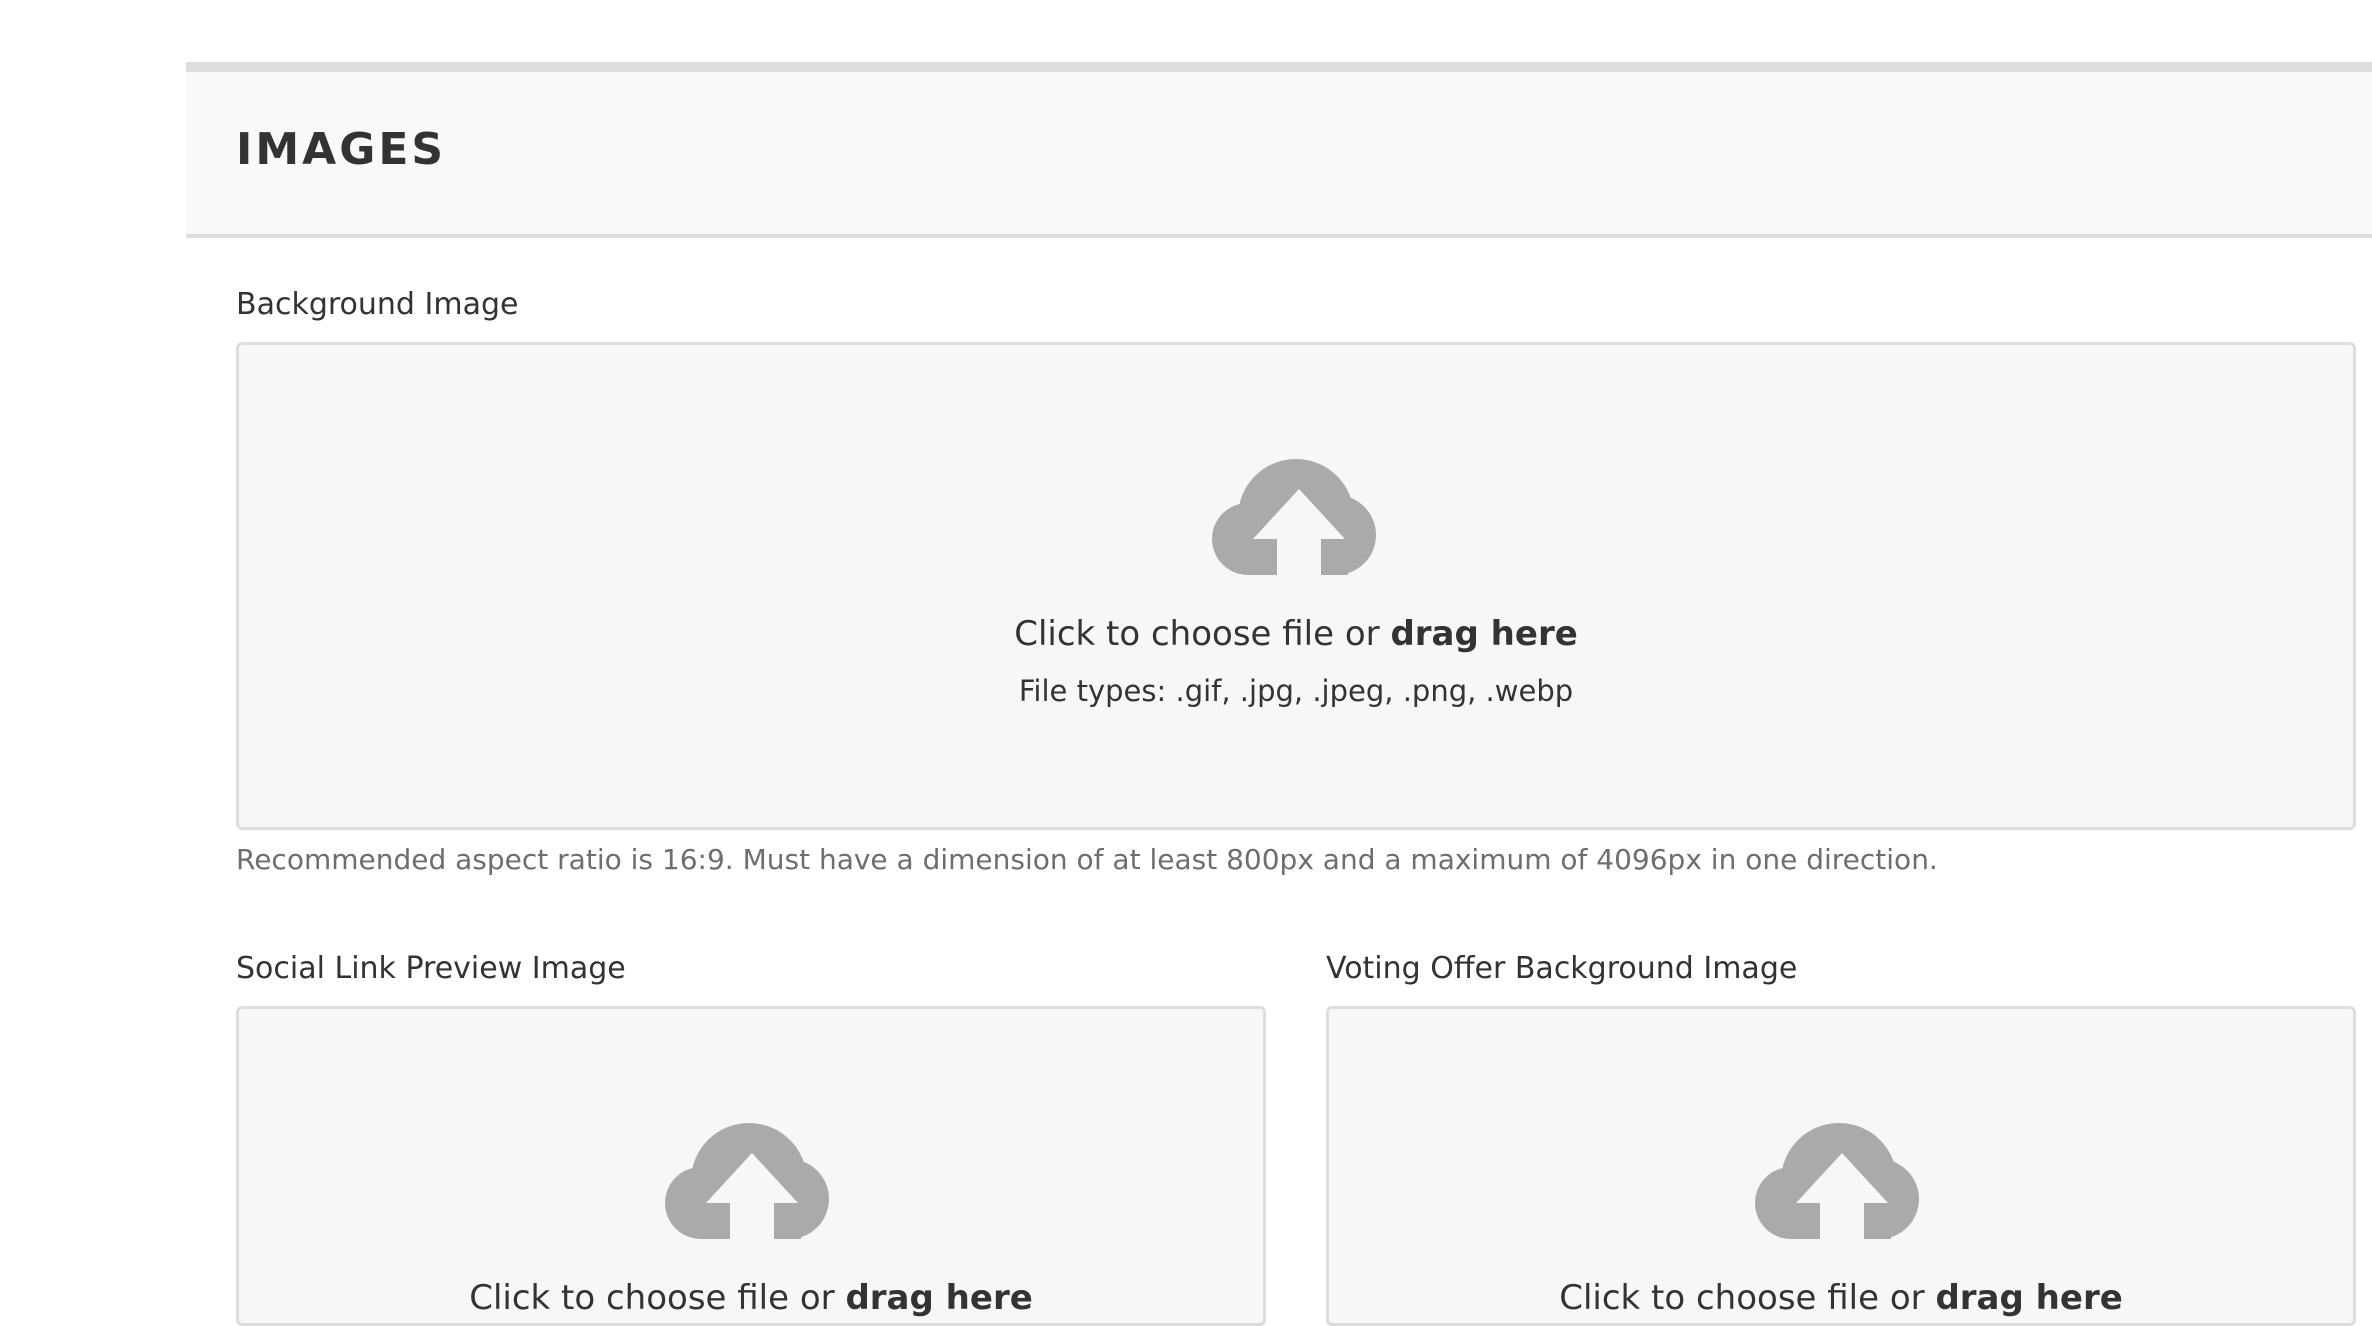 This screenshot has width=2372, height=1326. What do you see at coordinates (431, 968) in the screenshot?
I see `social-preview-image-label: Social Link Preview Image` at bounding box center [431, 968].